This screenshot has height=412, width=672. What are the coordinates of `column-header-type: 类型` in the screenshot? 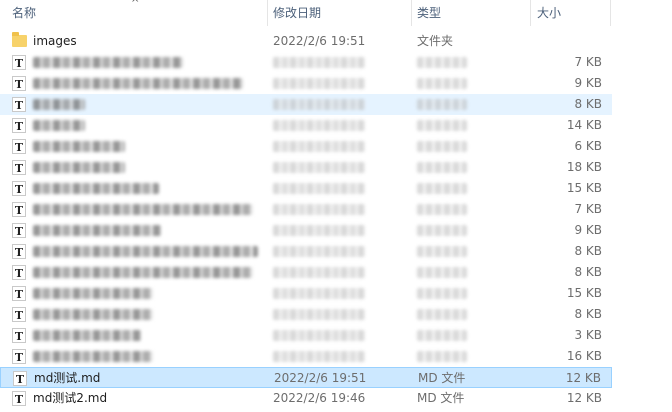 It's located at (470, 13).